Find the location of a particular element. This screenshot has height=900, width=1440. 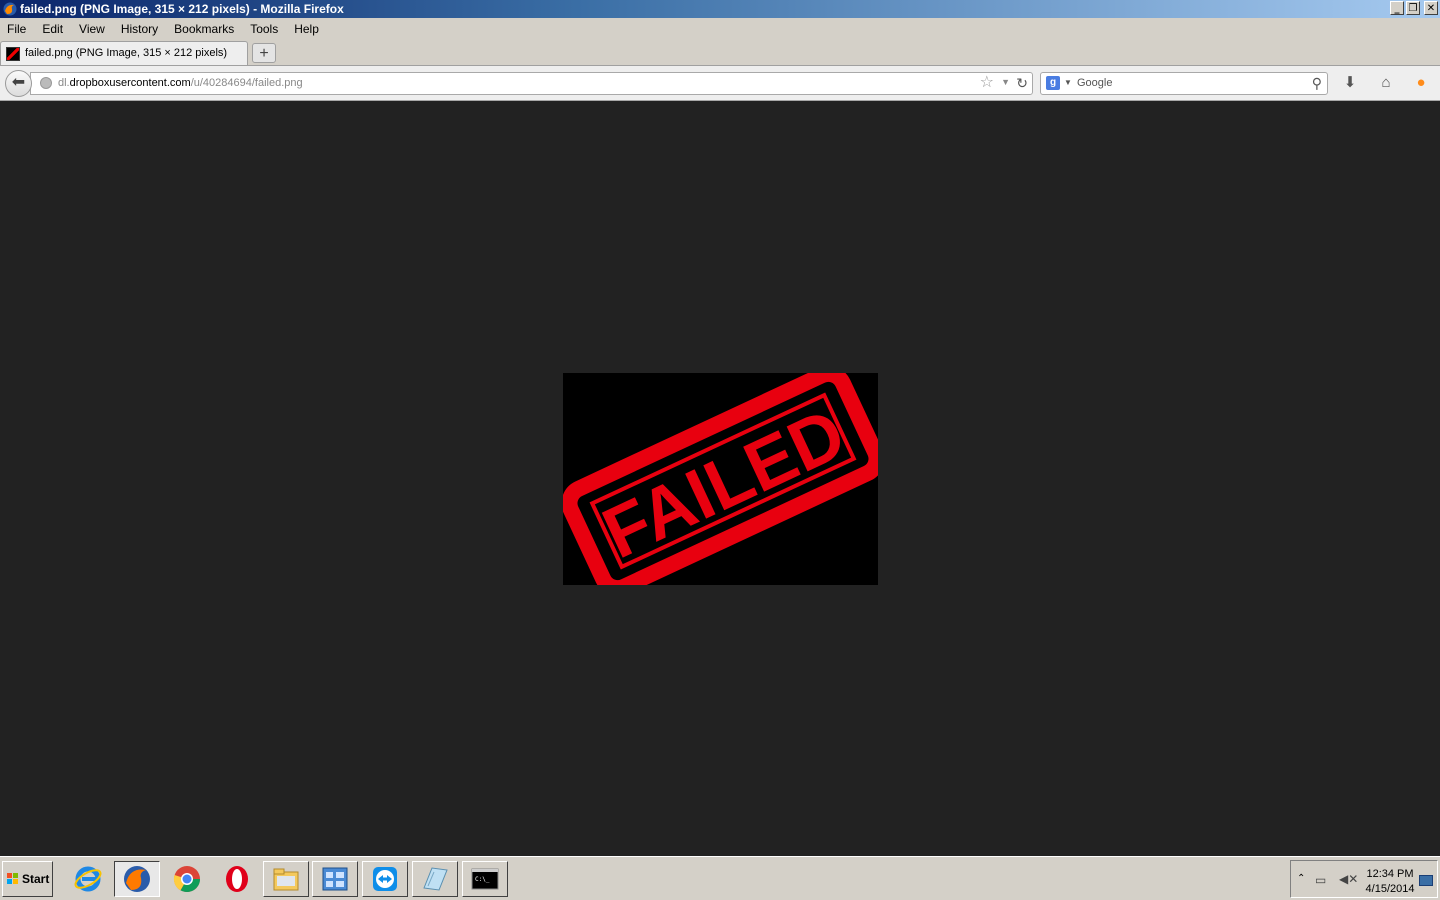

menu-history: History is located at coordinates (139, 29).